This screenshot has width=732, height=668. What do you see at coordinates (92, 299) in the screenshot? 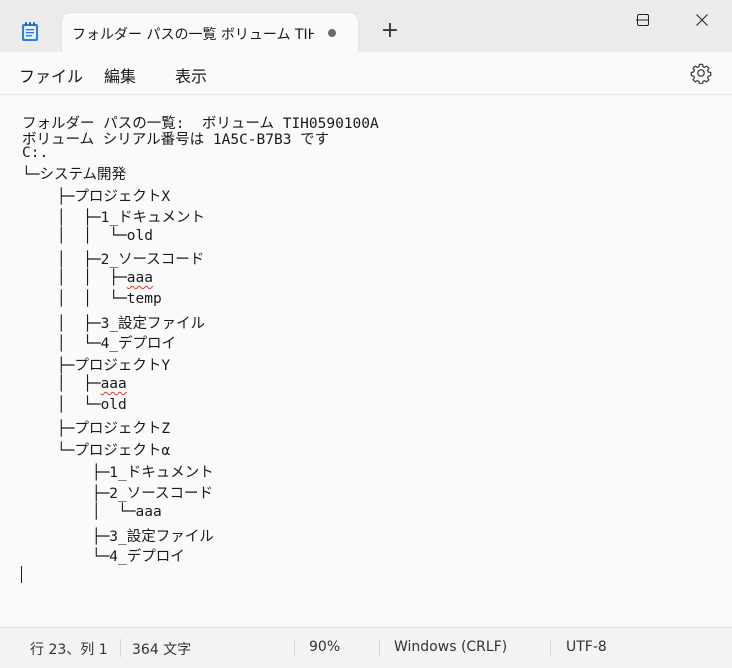
I see `text-line: │ │ └─temp` at bounding box center [92, 299].